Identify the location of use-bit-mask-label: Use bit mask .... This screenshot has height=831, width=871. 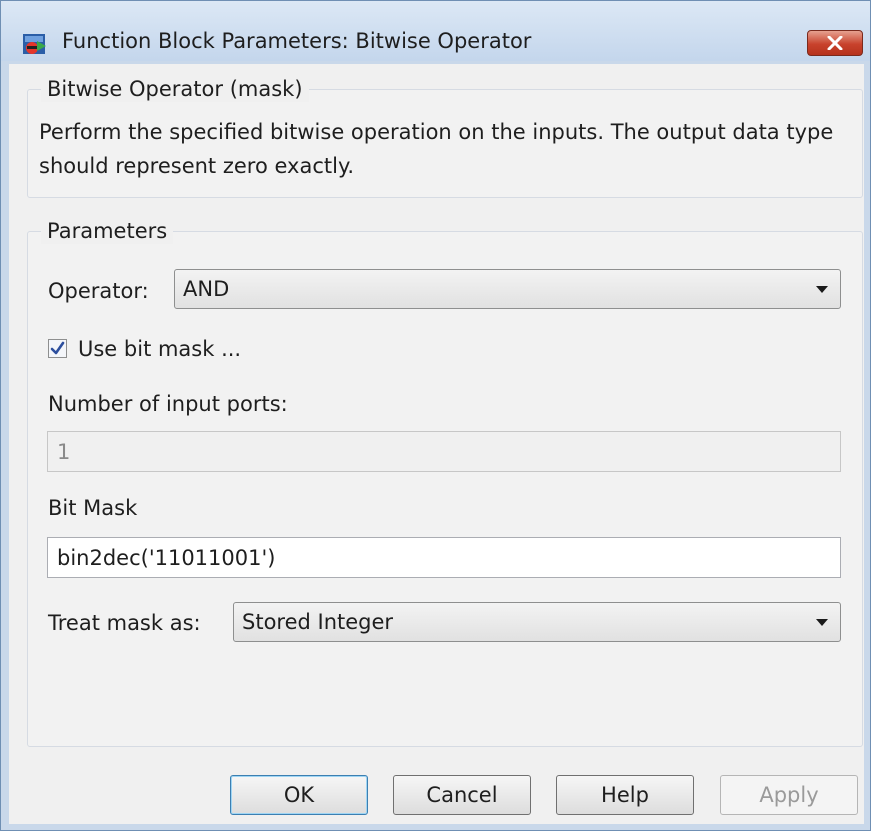
(159, 349).